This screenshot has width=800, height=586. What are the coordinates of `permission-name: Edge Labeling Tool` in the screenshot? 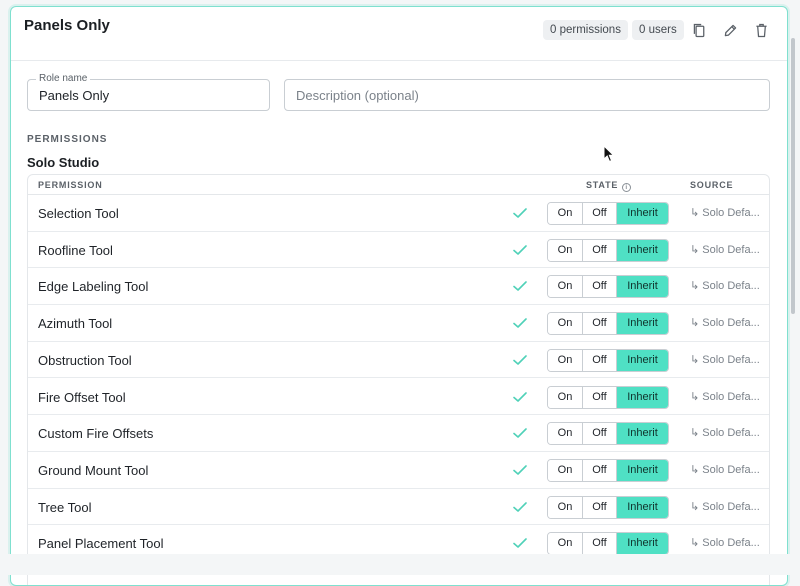 It's located at (93, 287).